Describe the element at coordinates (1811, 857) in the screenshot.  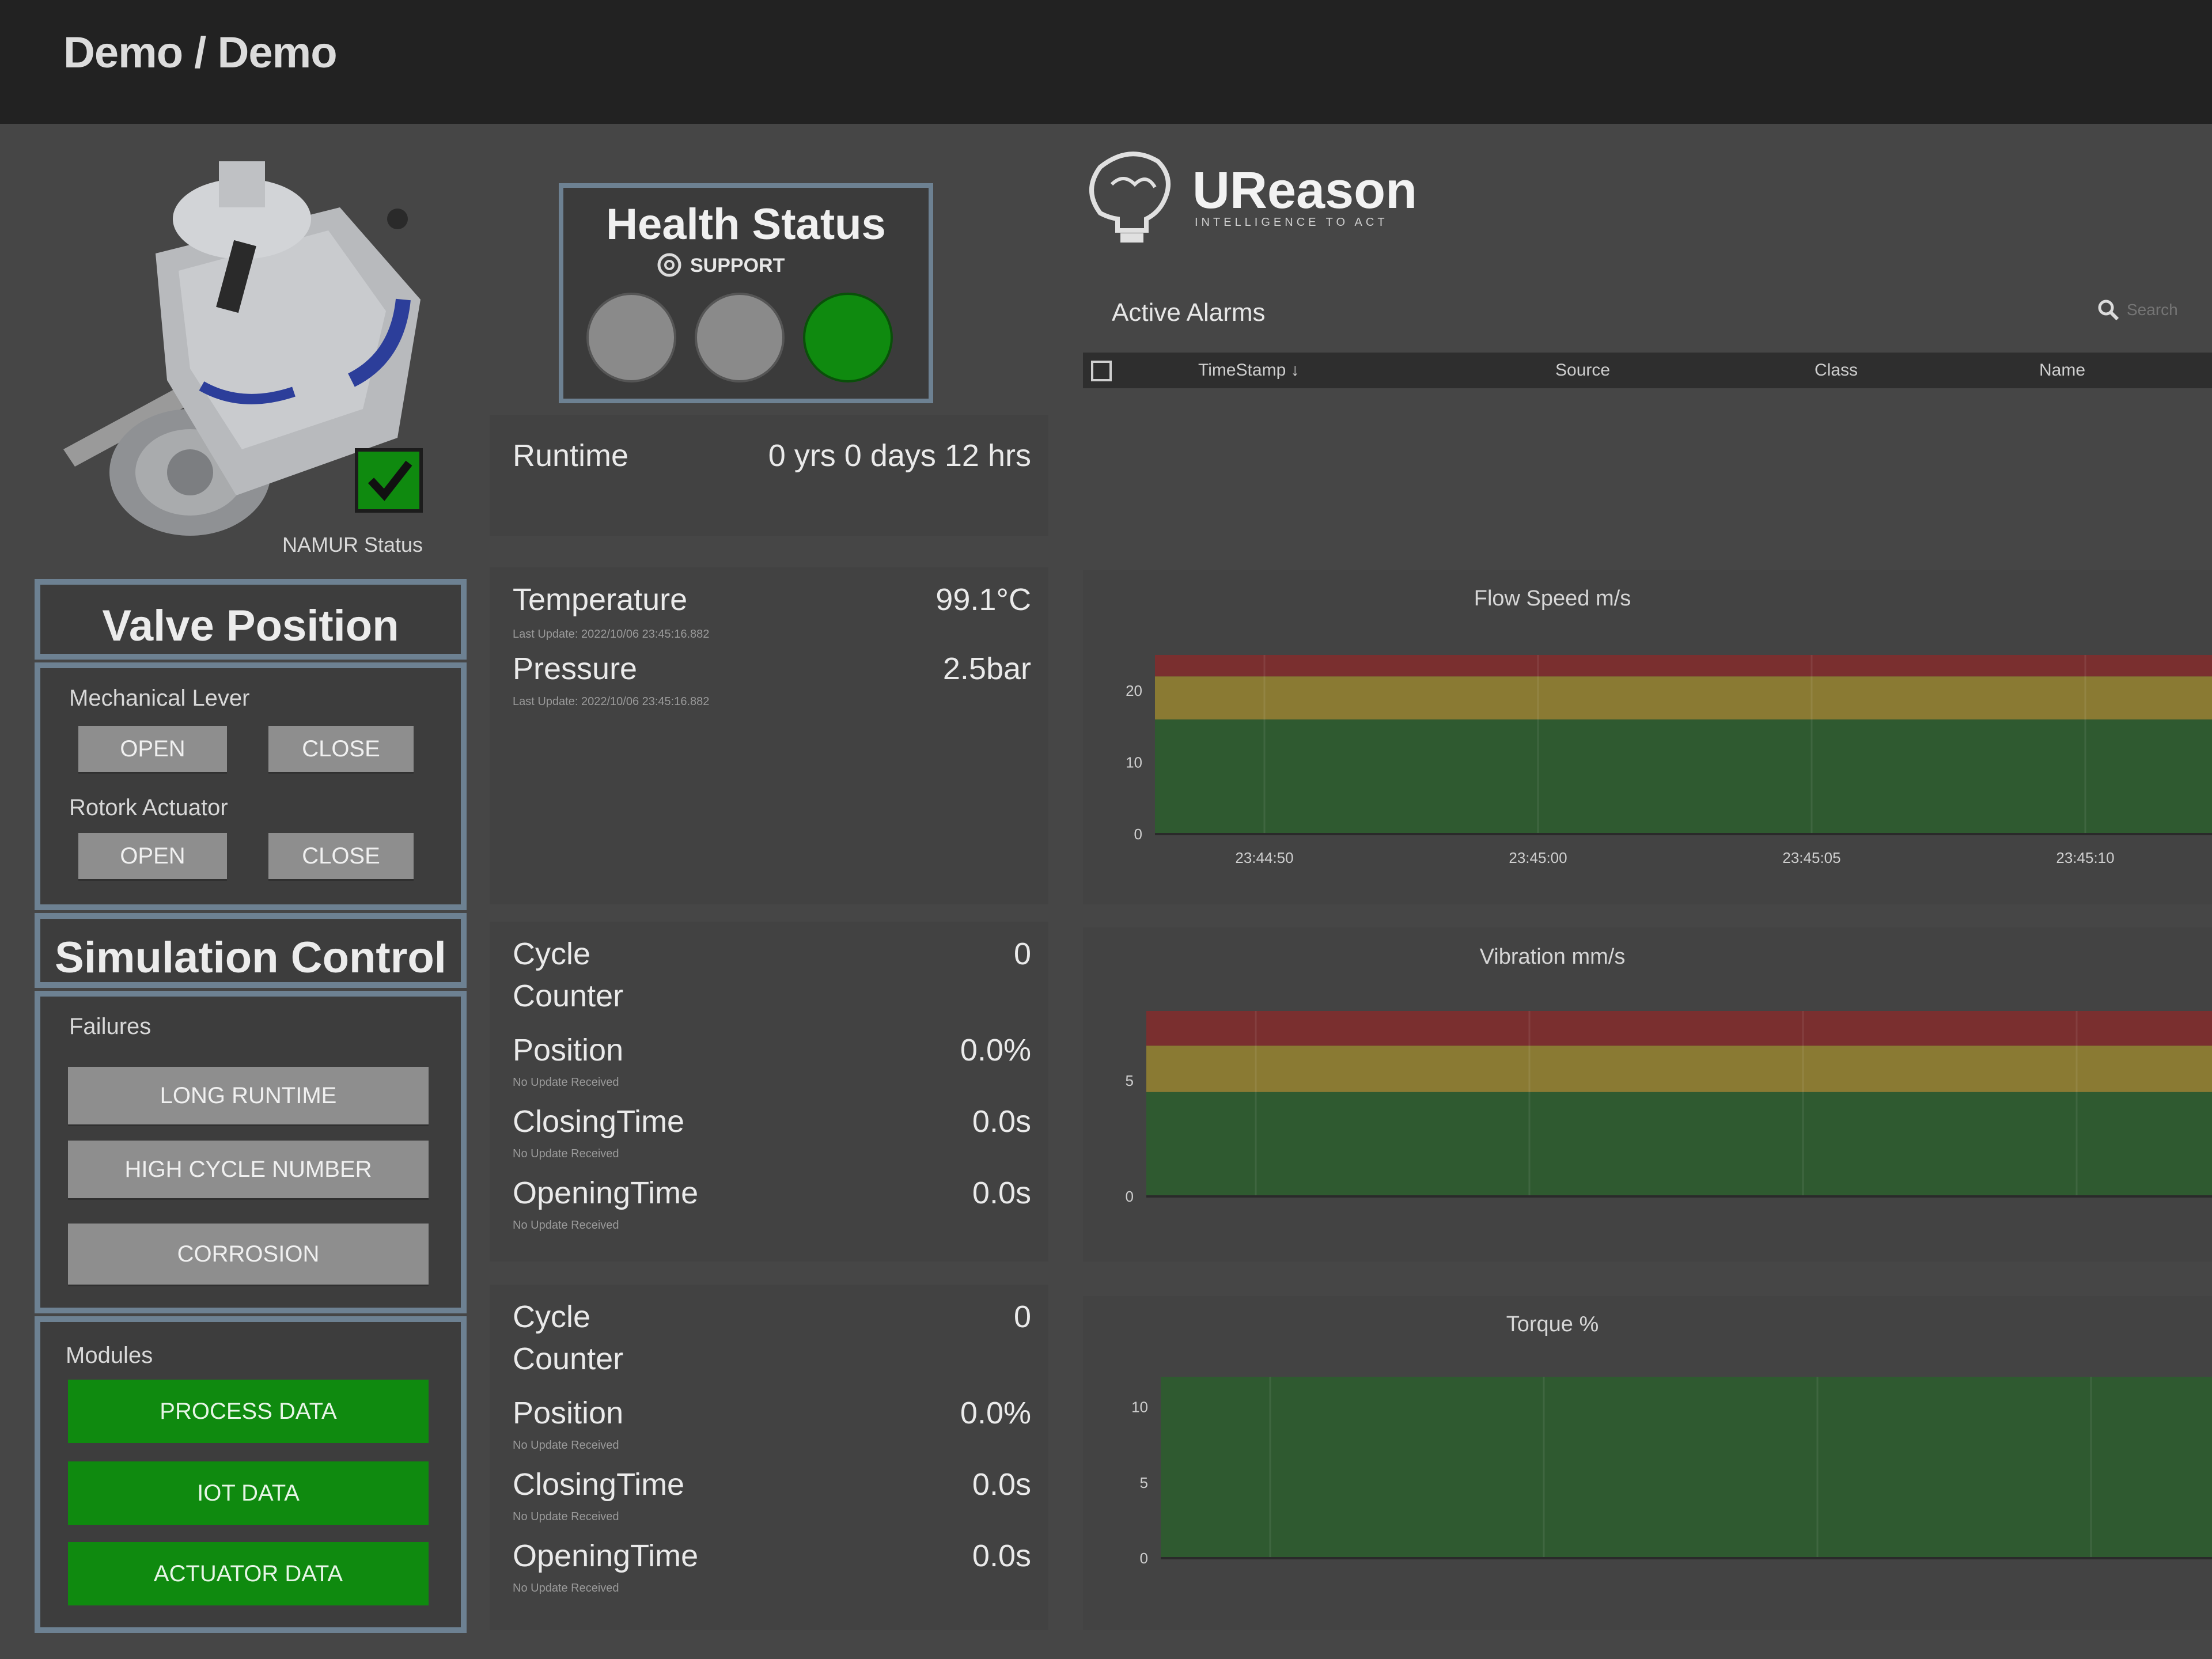
I see `x-tick-label: 23:45:05` at that location.